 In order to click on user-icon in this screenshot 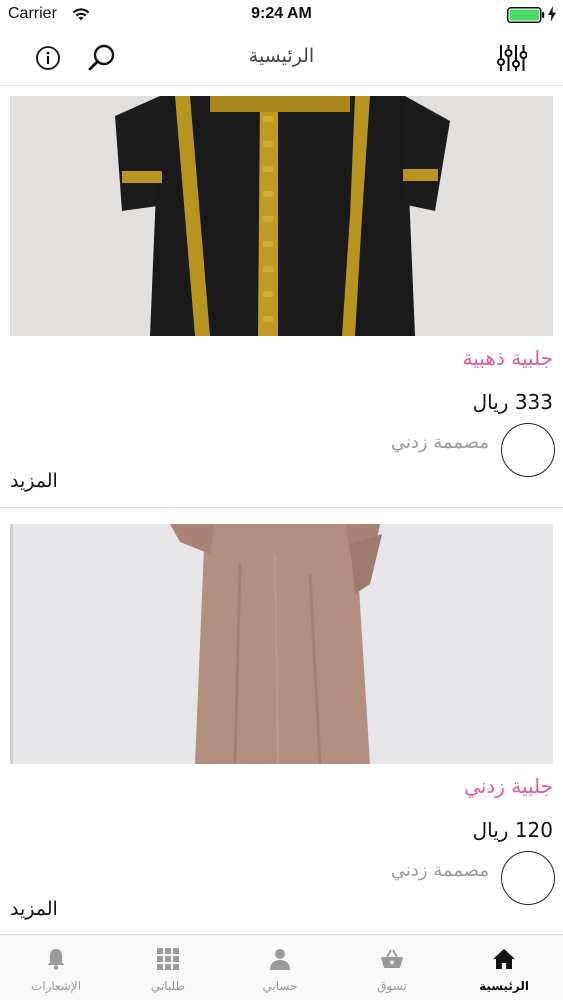, I will do `click(280, 959)`.